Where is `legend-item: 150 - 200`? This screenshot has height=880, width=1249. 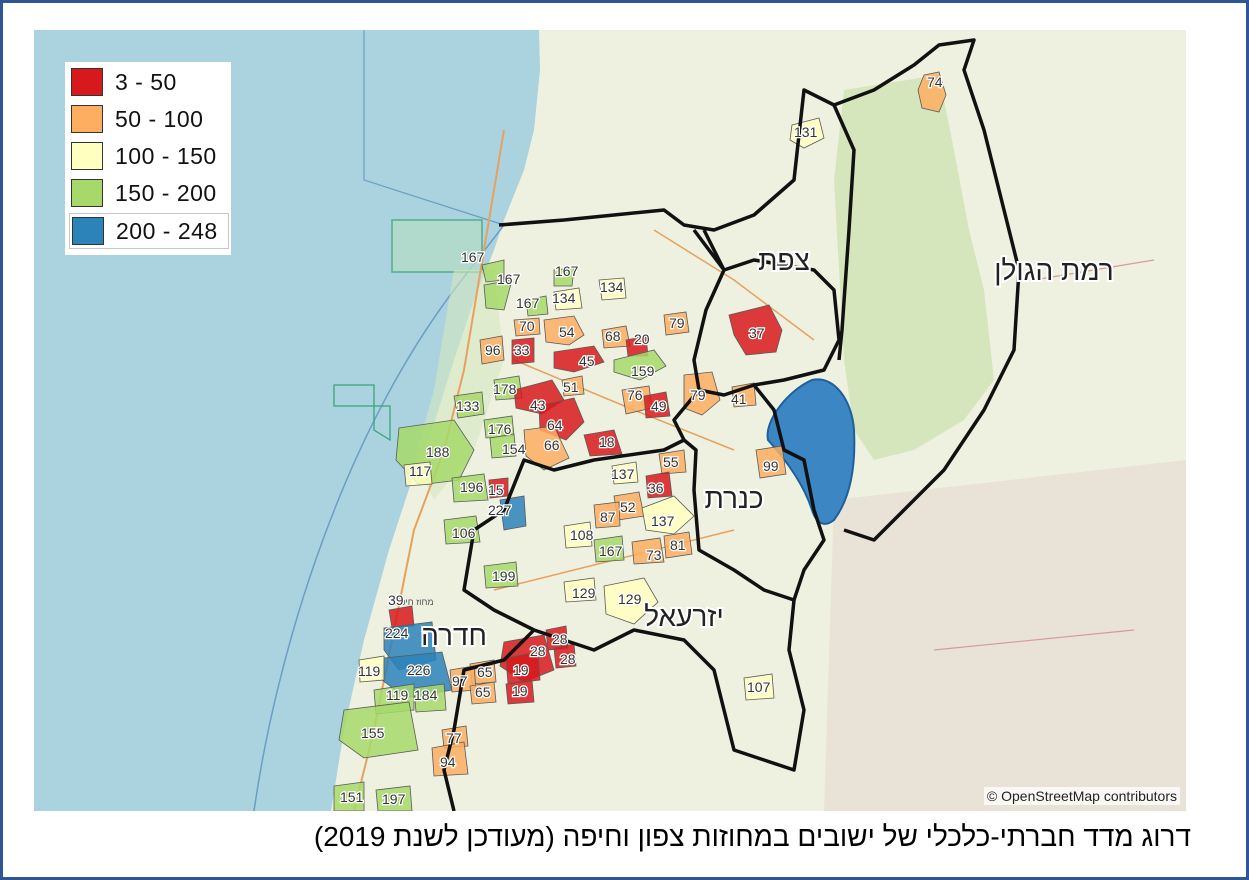
legend-item: 150 - 200 is located at coordinates (149, 193).